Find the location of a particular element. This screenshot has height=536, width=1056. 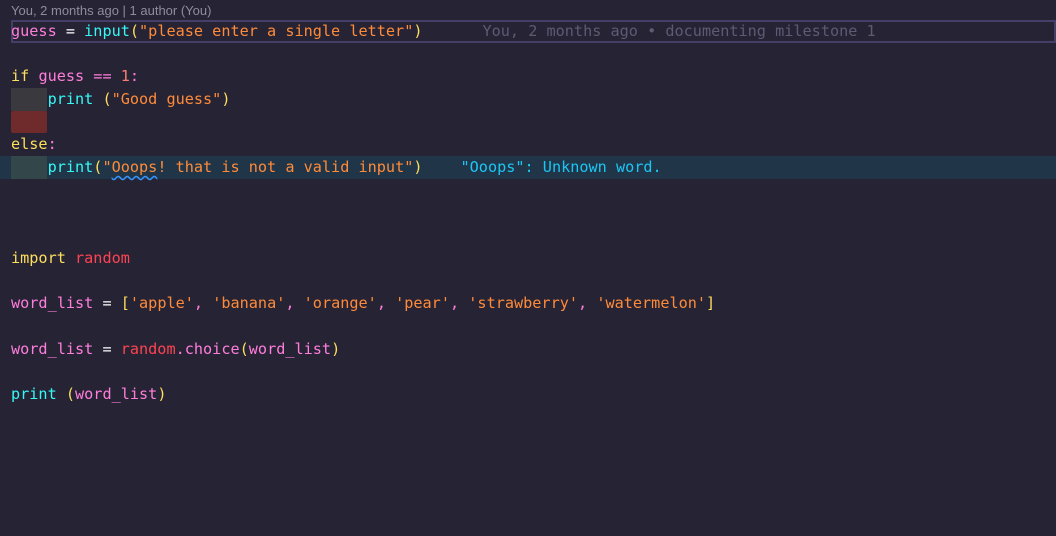

token: 'strawberry' is located at coordinates (523, 303).